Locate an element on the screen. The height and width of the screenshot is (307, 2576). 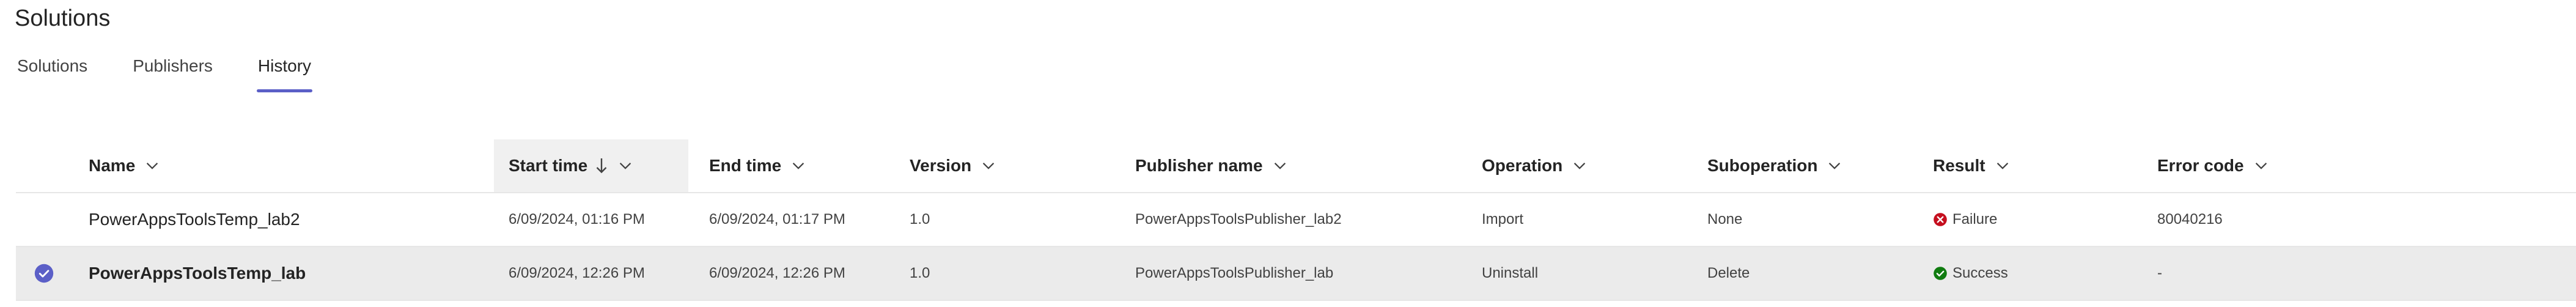
tab-list: Solutions Publishers History is located at coordinates (187, 74).